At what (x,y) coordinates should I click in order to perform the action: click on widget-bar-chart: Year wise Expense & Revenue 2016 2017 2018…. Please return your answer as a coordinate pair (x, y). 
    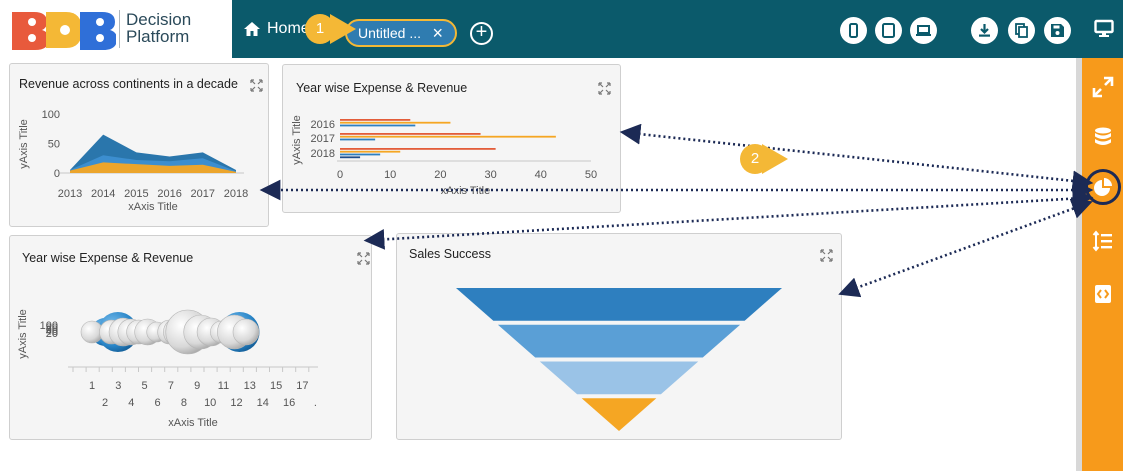
    Looking at the image, I should click on (451, 138).